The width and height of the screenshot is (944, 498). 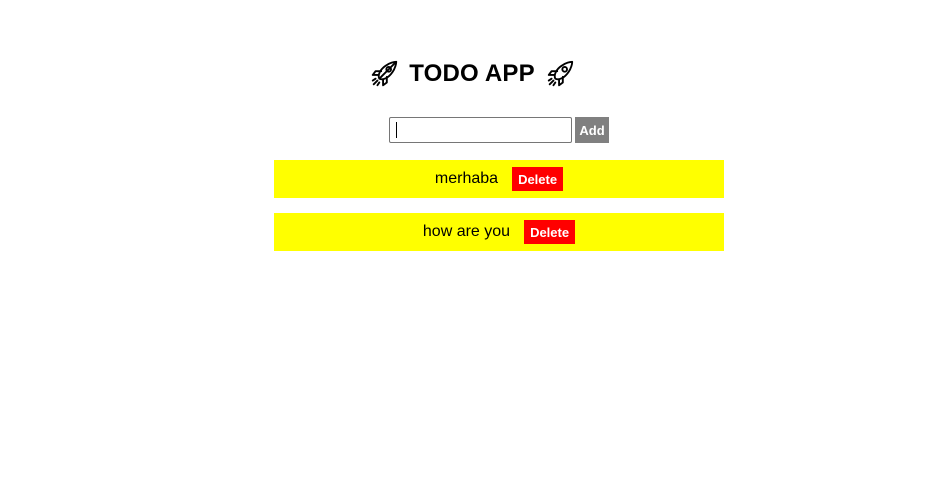 I want to click on add-button: Add, so click(x=592, y=130).